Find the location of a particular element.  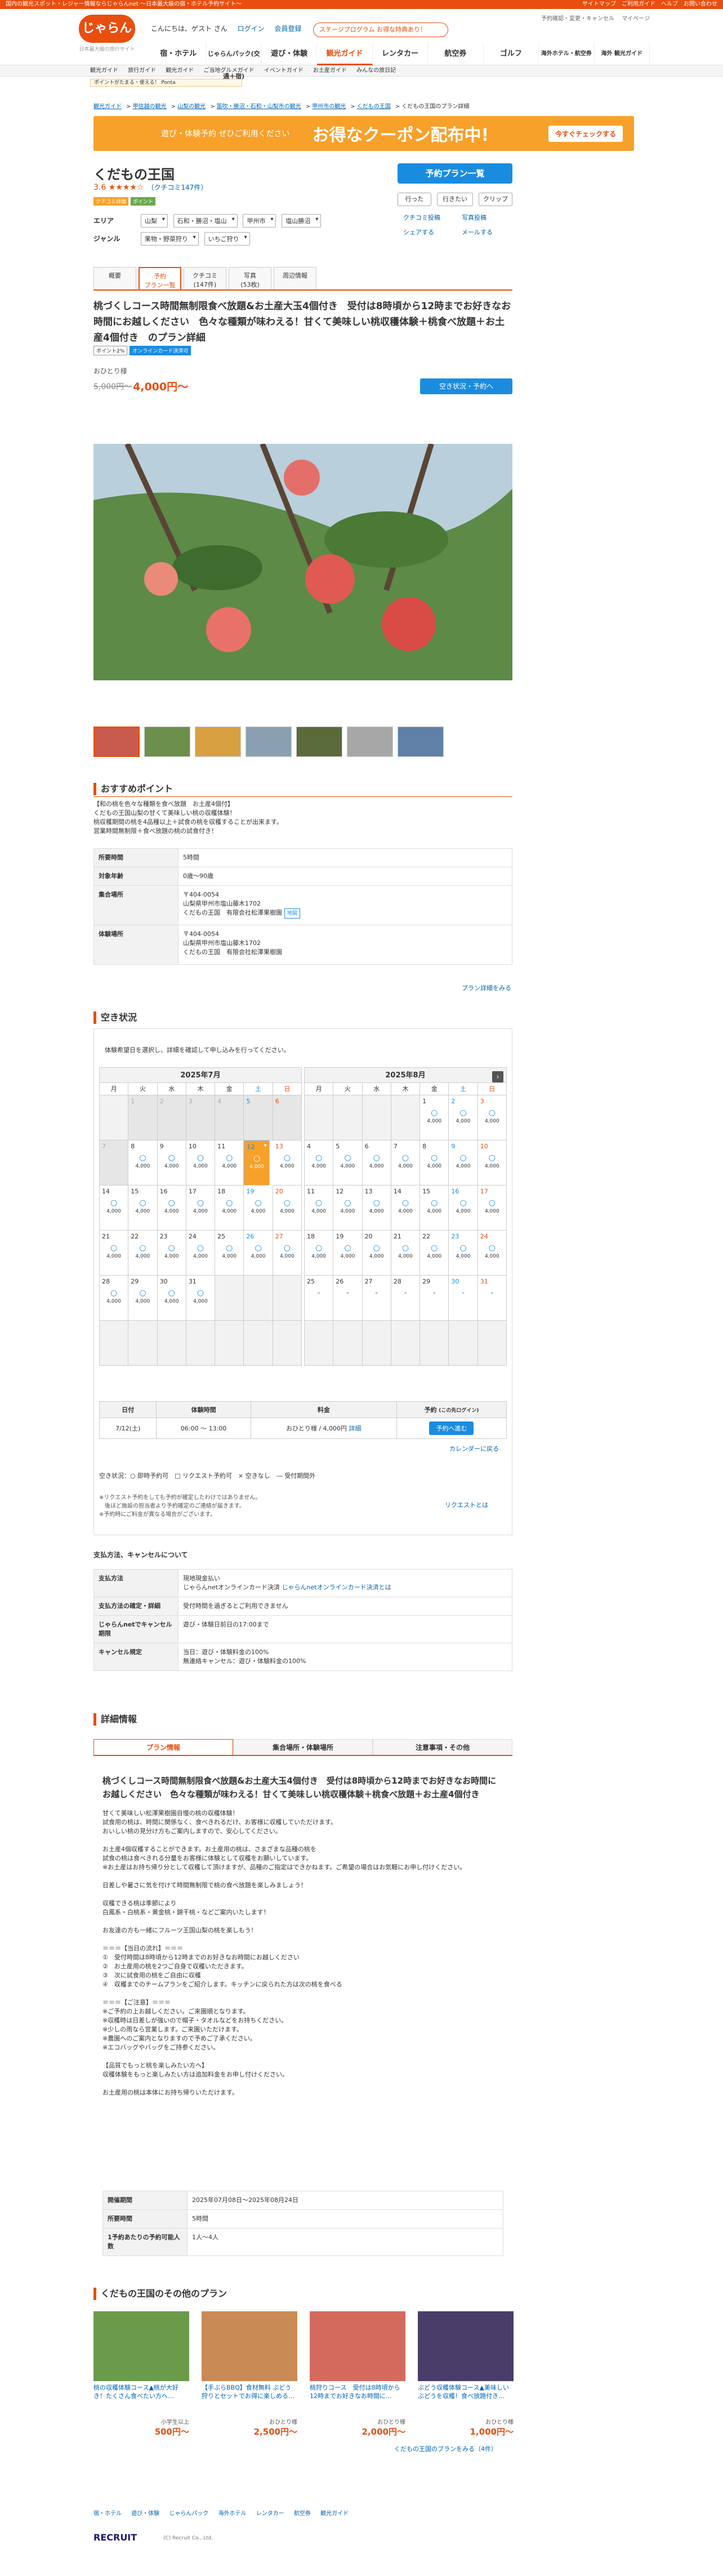

ponta-strip: ポイントがたまる・使える！ Ponta is located at coordinates (166, 83).